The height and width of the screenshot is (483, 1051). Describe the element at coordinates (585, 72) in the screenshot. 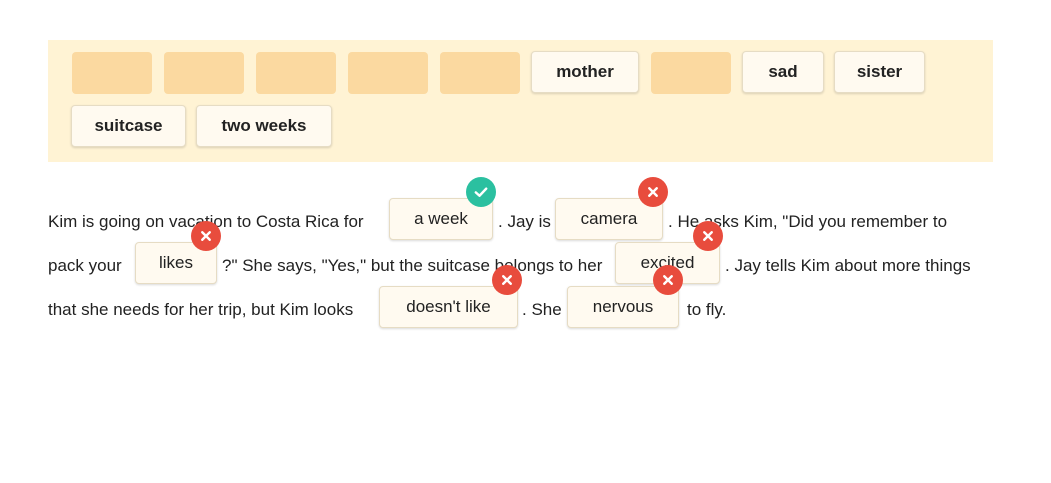

I see `word-chip-mother: mother` at that location.